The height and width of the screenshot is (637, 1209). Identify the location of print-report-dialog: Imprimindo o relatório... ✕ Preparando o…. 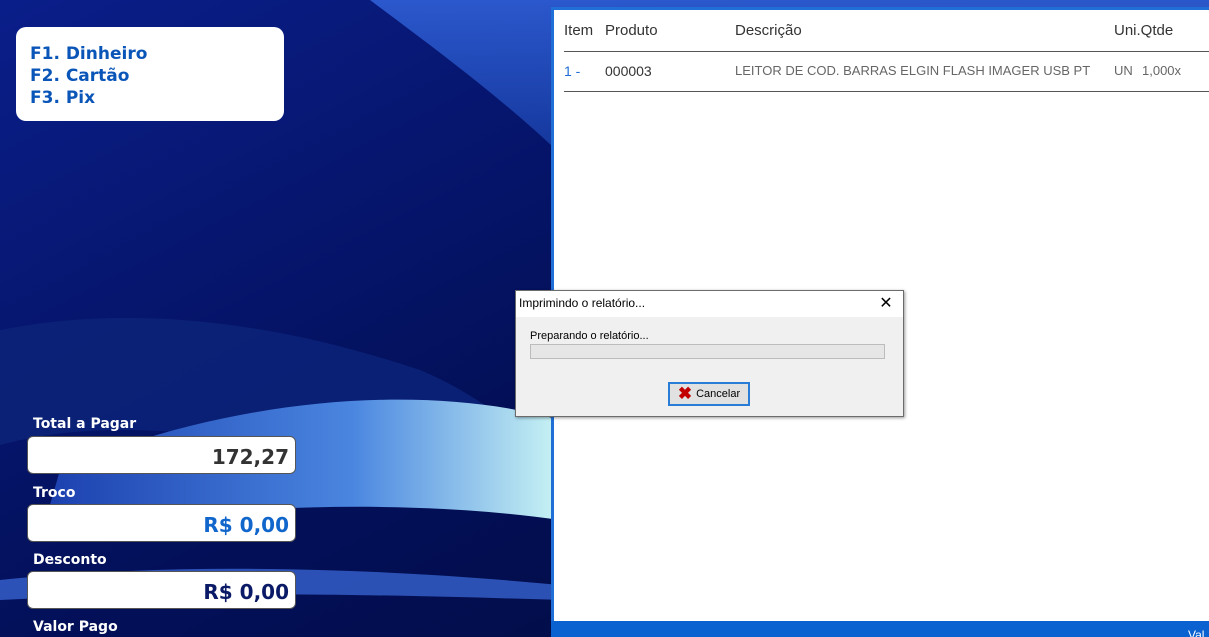
(709, 353).